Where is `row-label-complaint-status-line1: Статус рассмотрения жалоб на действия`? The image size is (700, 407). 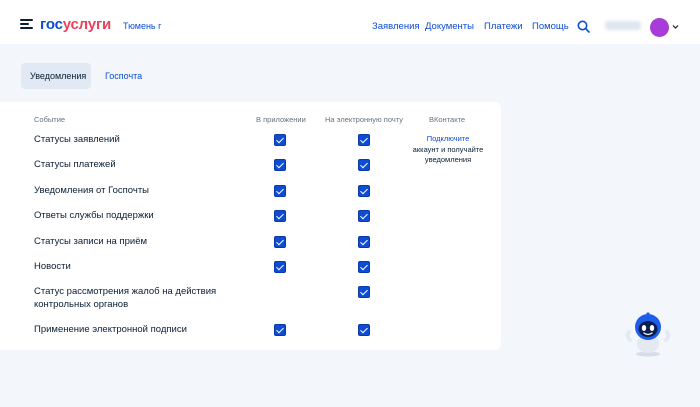
row-label-complaint-status-line1: Статус рассмотрения жалоб на действия is located at coordinates (125, 291).